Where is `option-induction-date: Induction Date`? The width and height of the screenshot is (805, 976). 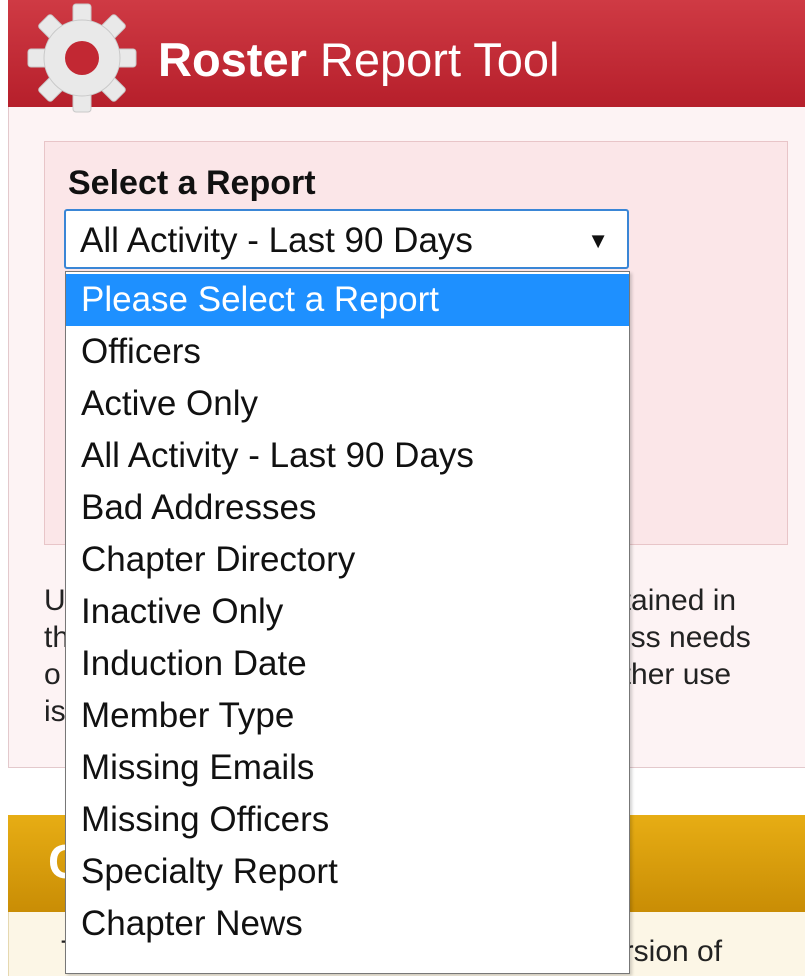
option-induction-date: Induction Date is located at coordinates (347, 664).